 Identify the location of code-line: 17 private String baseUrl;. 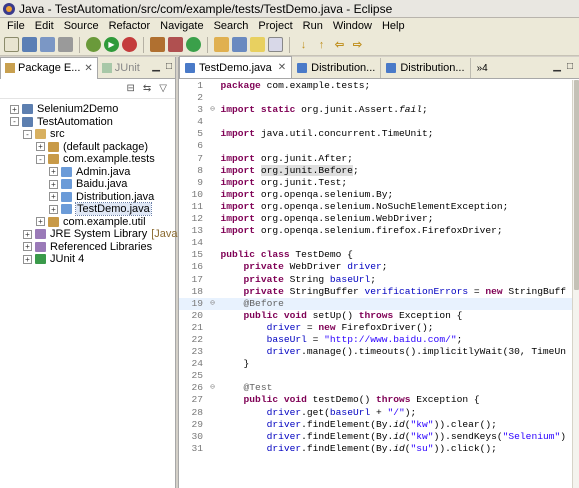
(376, 280).